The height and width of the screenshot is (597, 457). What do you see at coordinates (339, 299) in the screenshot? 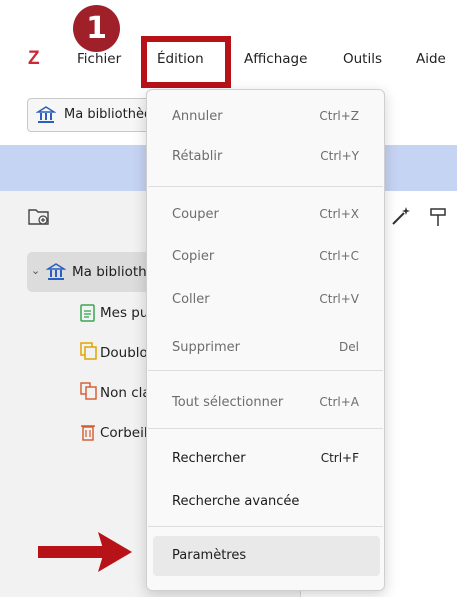
I see `shortcut-label: Ctrl+V` at bounding box center [339, 299].